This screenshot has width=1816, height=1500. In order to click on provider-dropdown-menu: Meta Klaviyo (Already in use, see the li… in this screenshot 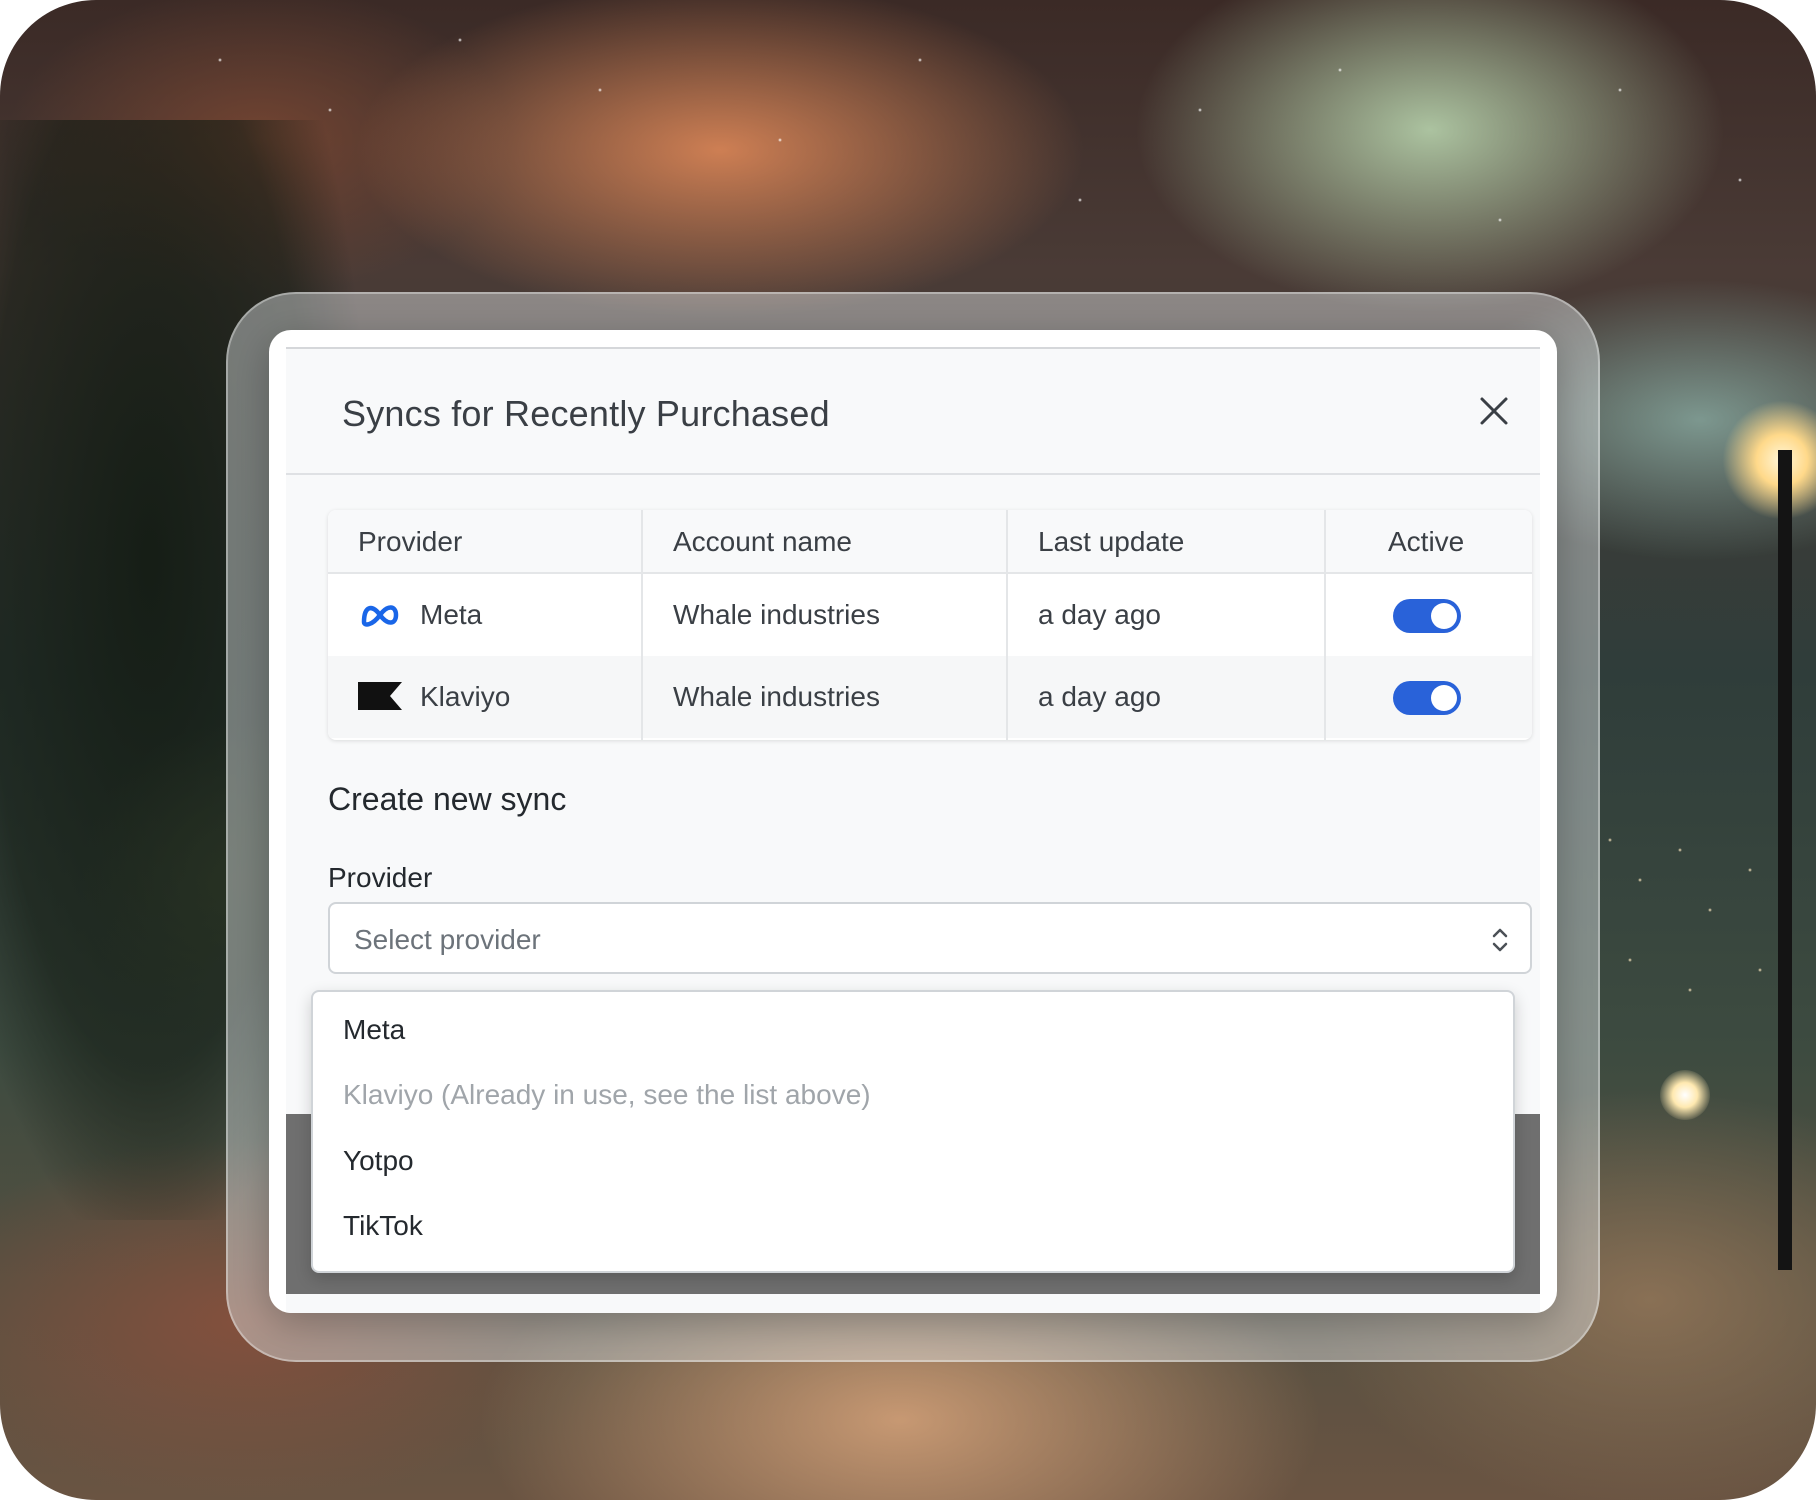, I will do `click(913, 1131)`.